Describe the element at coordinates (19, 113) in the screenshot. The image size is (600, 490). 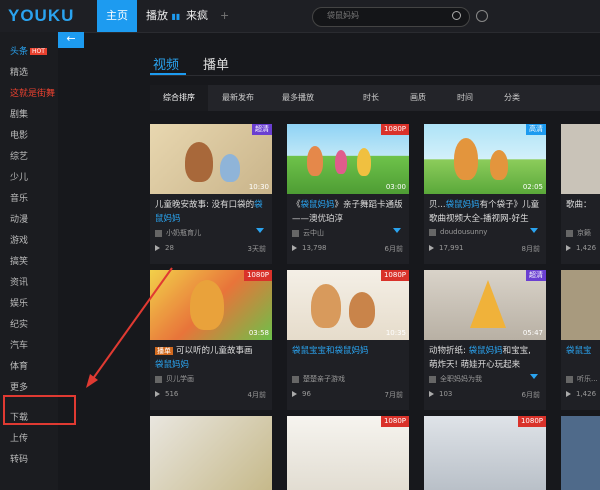
I see `sidebar-item-series: 剧集` at that location.